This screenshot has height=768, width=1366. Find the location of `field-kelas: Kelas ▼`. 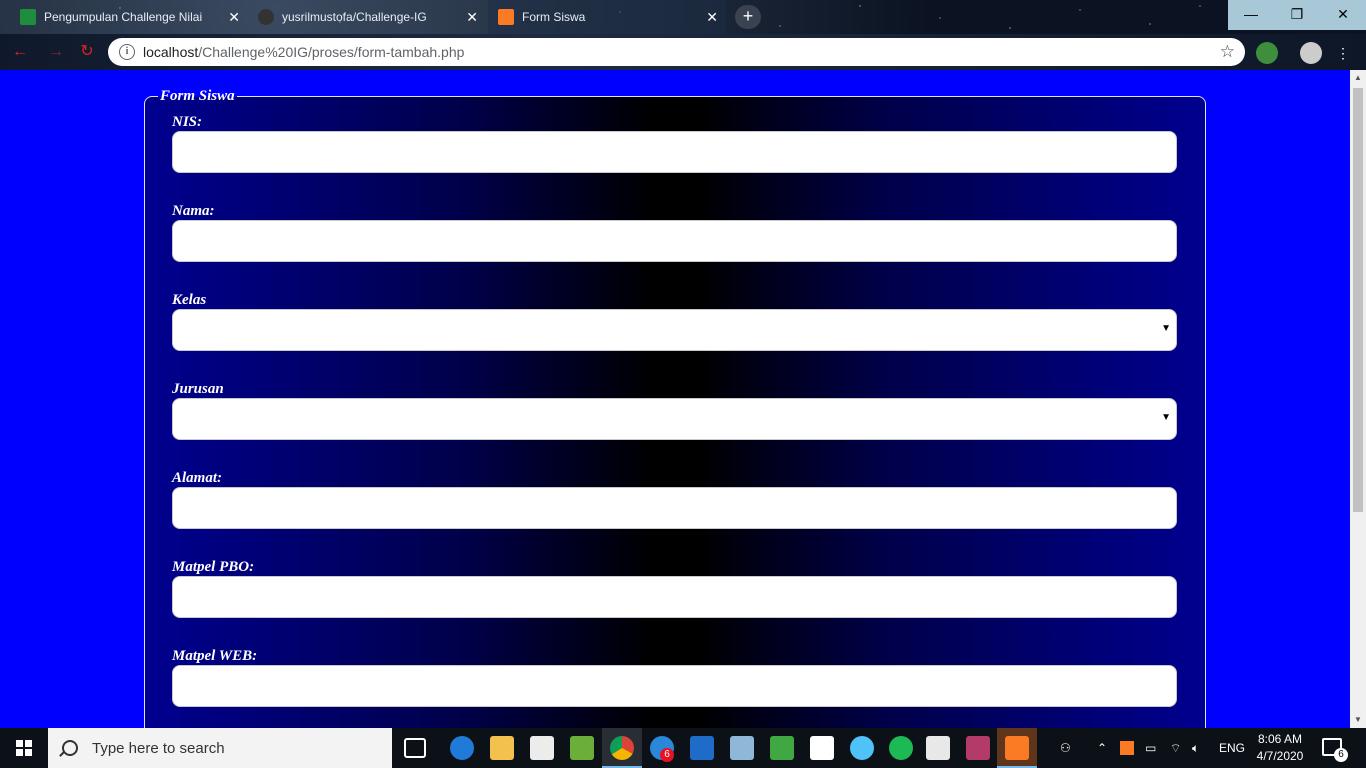

field-kelas: Kelas ▼ is located at coordinates (675, 321).